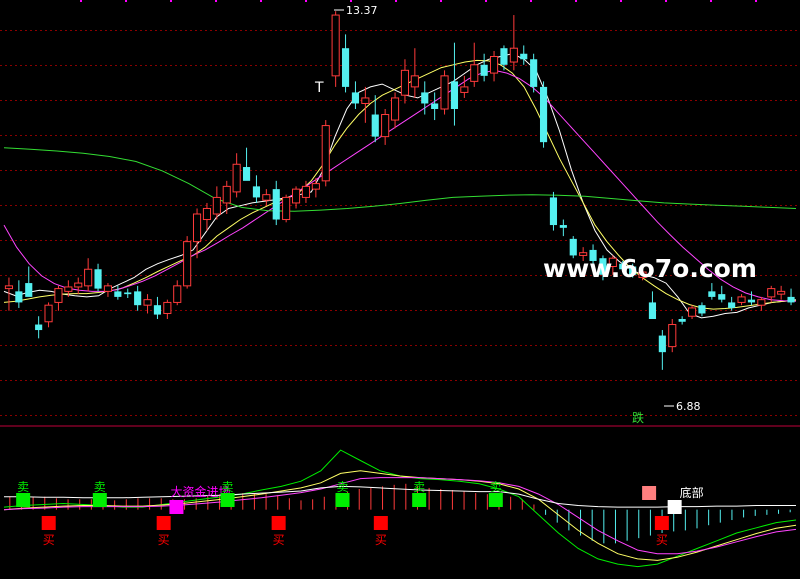  Describe the element at coordinates (688, 406) in the screenshot. I see `low-price-label: 6.88` at that location.